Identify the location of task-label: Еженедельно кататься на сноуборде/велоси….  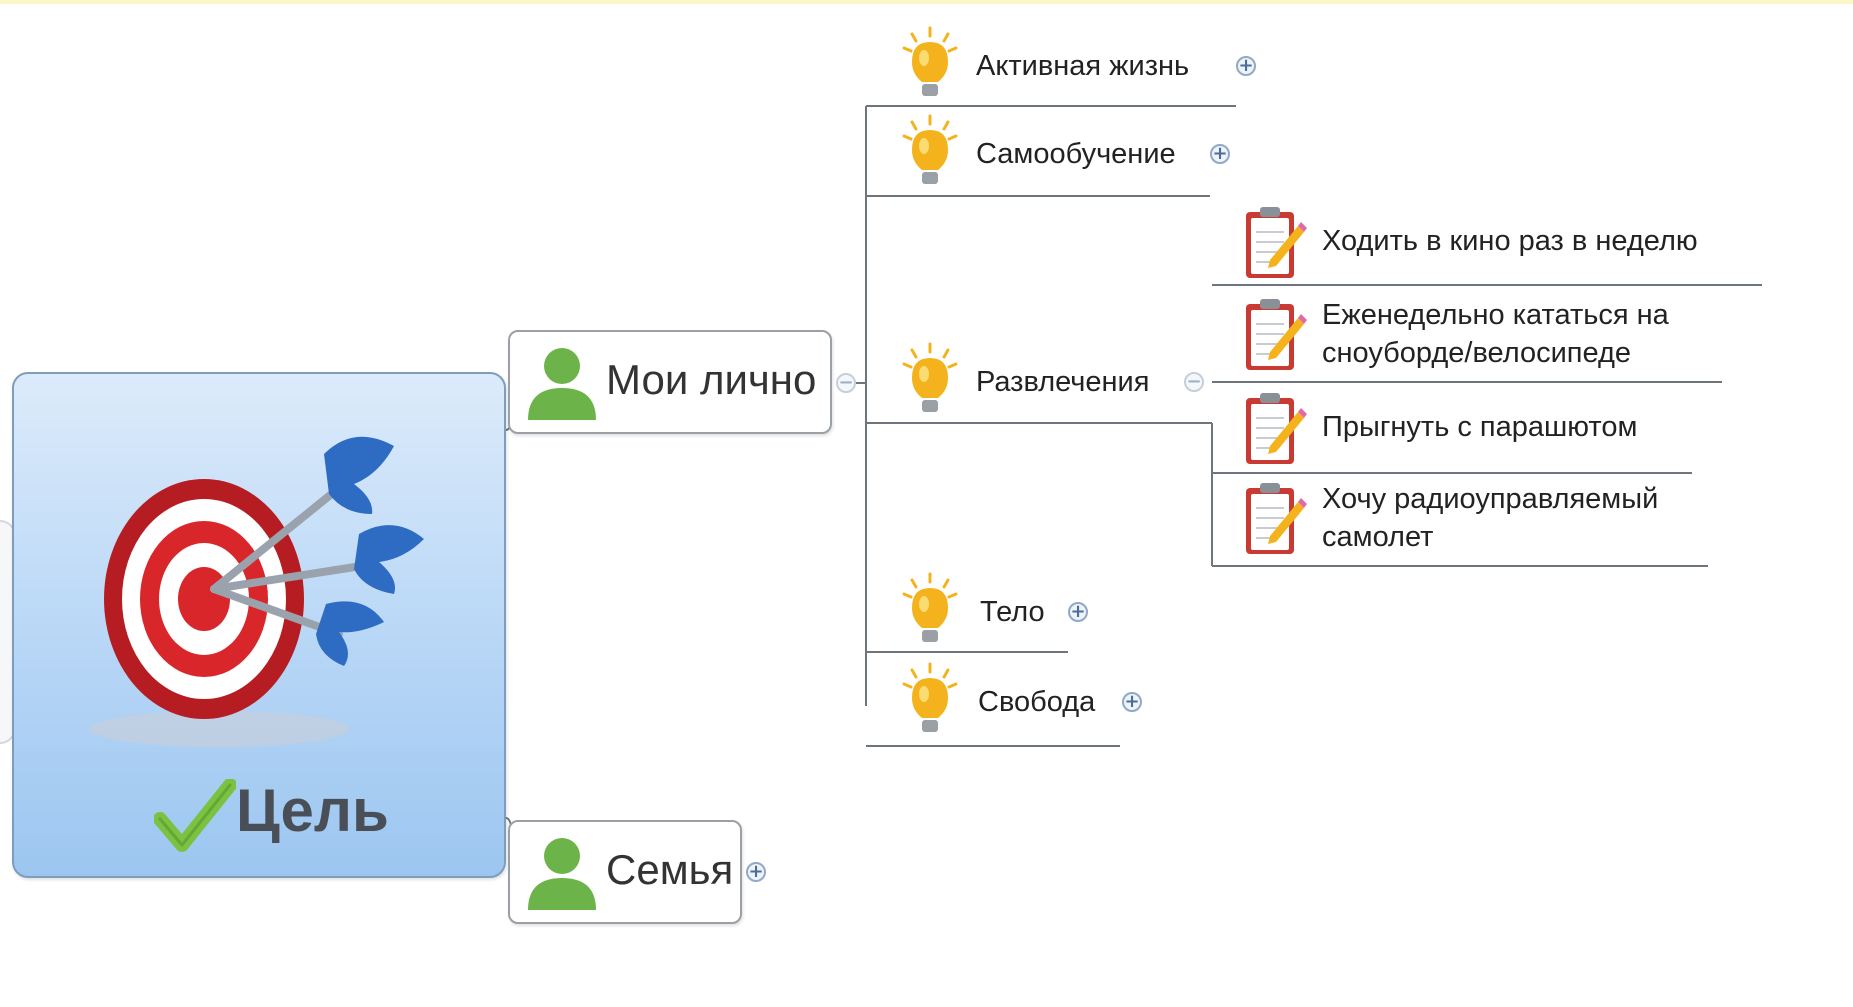
(1495, 334).